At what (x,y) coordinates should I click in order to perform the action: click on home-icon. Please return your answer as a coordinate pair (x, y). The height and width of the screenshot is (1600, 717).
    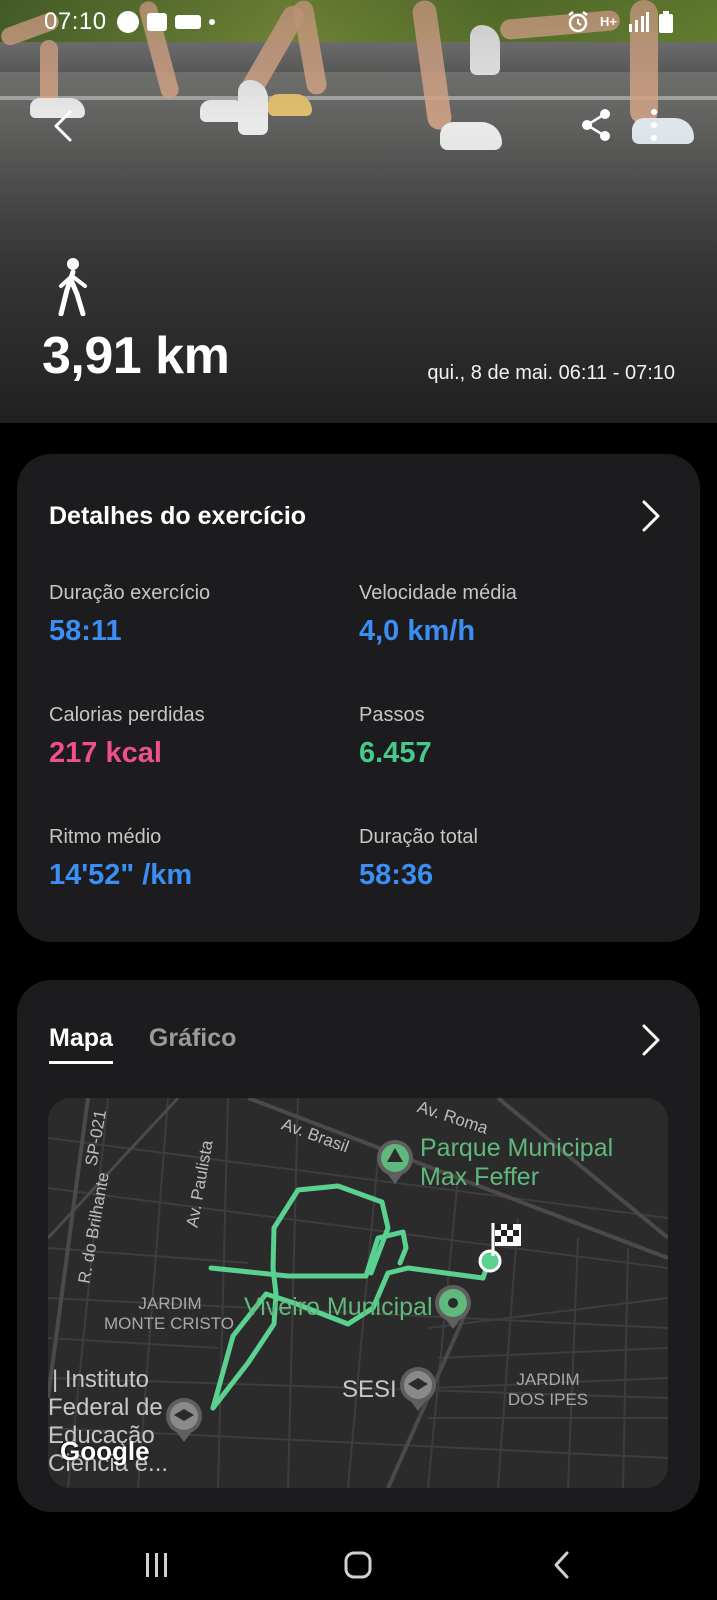
    Looking at the image, I should click on (358, 1565).